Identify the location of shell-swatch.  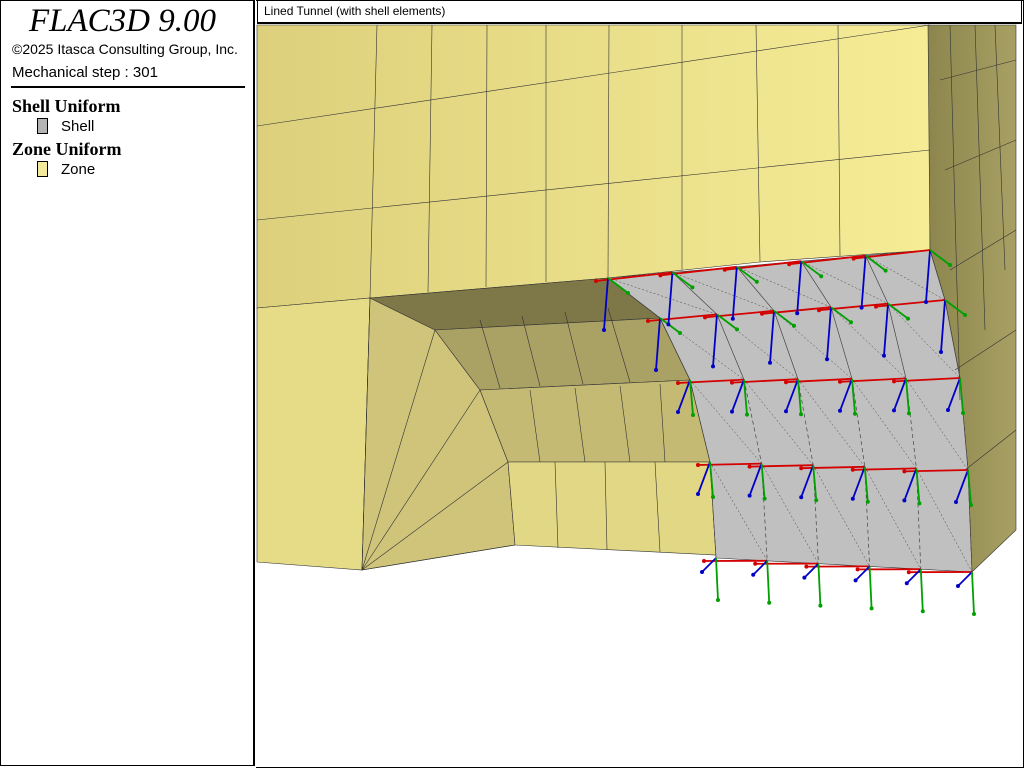
(42, 126).